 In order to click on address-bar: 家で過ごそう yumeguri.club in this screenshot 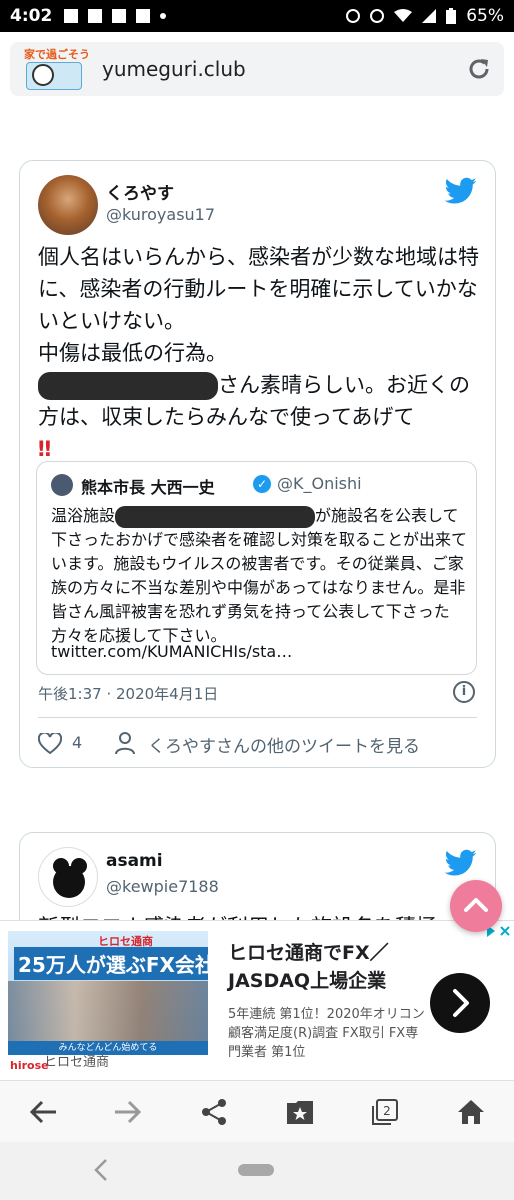, I will do `click(257, 69)`.